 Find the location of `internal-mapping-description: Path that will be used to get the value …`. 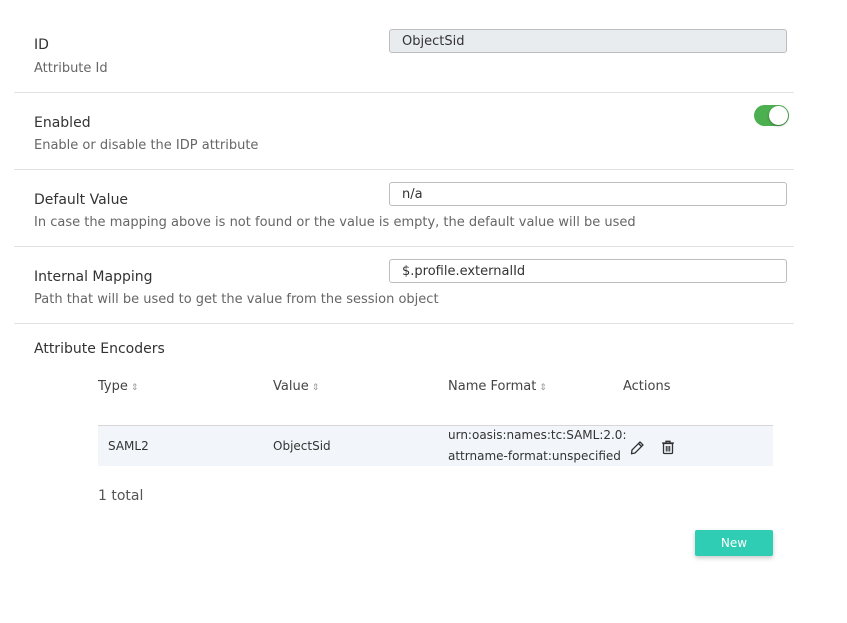

internal-mapping-description: Path that will be used to get the value … is located at coordinates (236, 299).